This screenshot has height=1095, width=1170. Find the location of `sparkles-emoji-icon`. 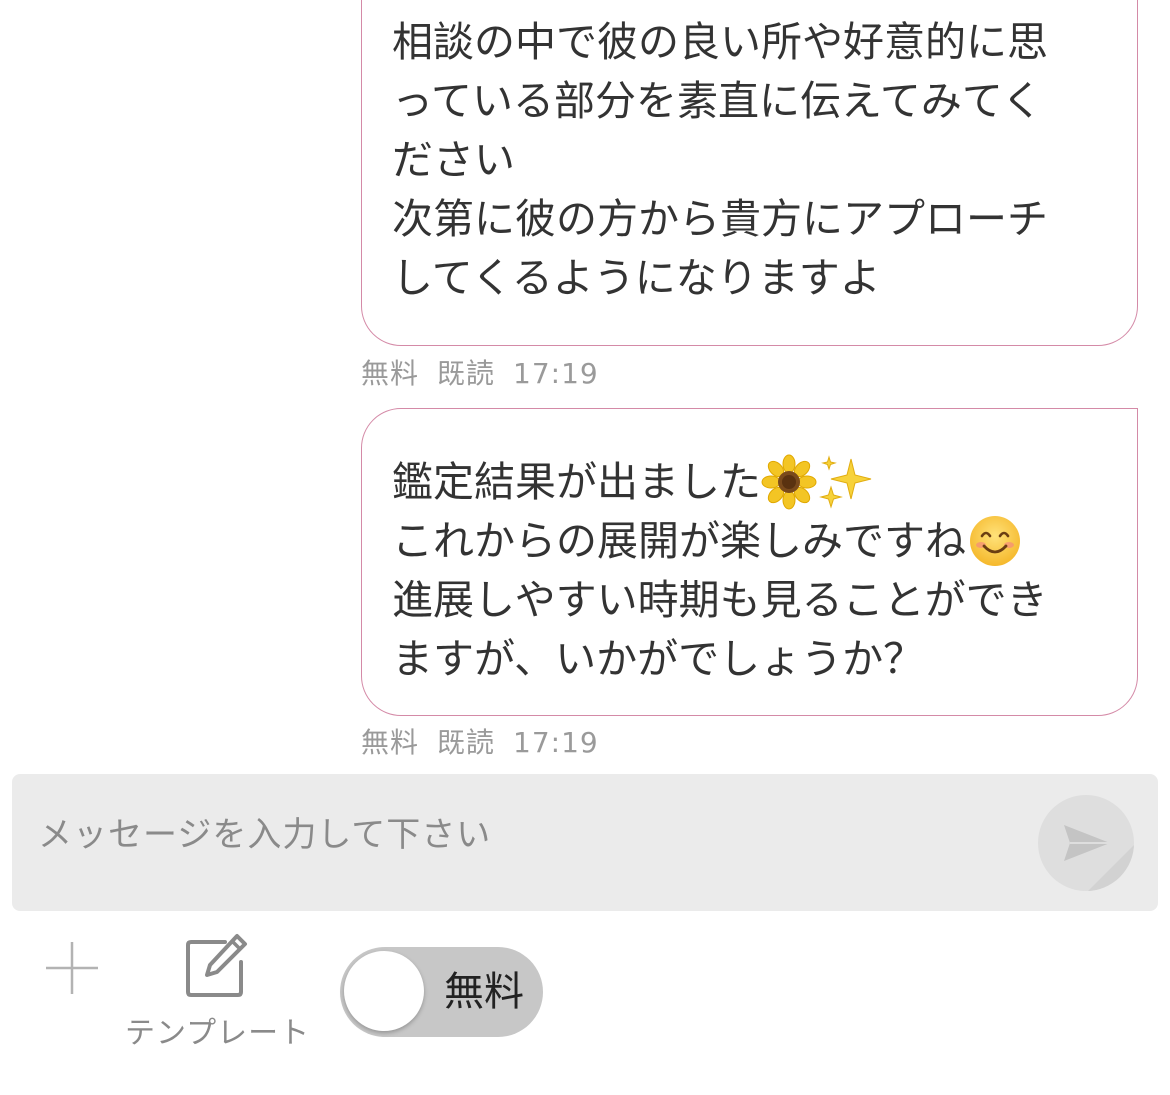

sparkles-emoji-icon is located at coordinates (845, 482).